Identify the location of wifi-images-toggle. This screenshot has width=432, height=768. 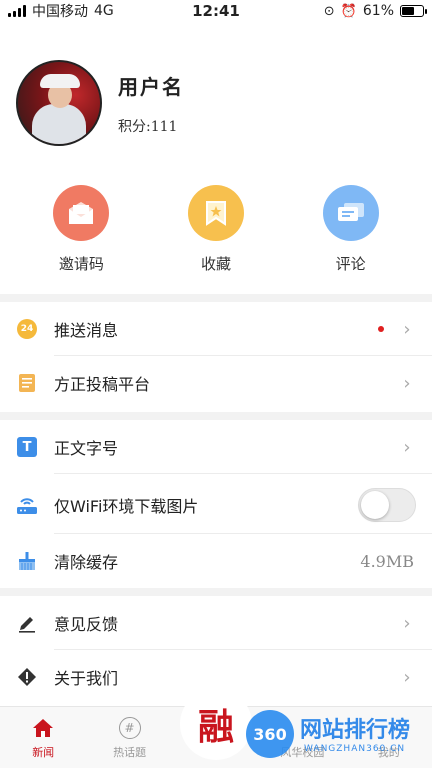
(387, 505).